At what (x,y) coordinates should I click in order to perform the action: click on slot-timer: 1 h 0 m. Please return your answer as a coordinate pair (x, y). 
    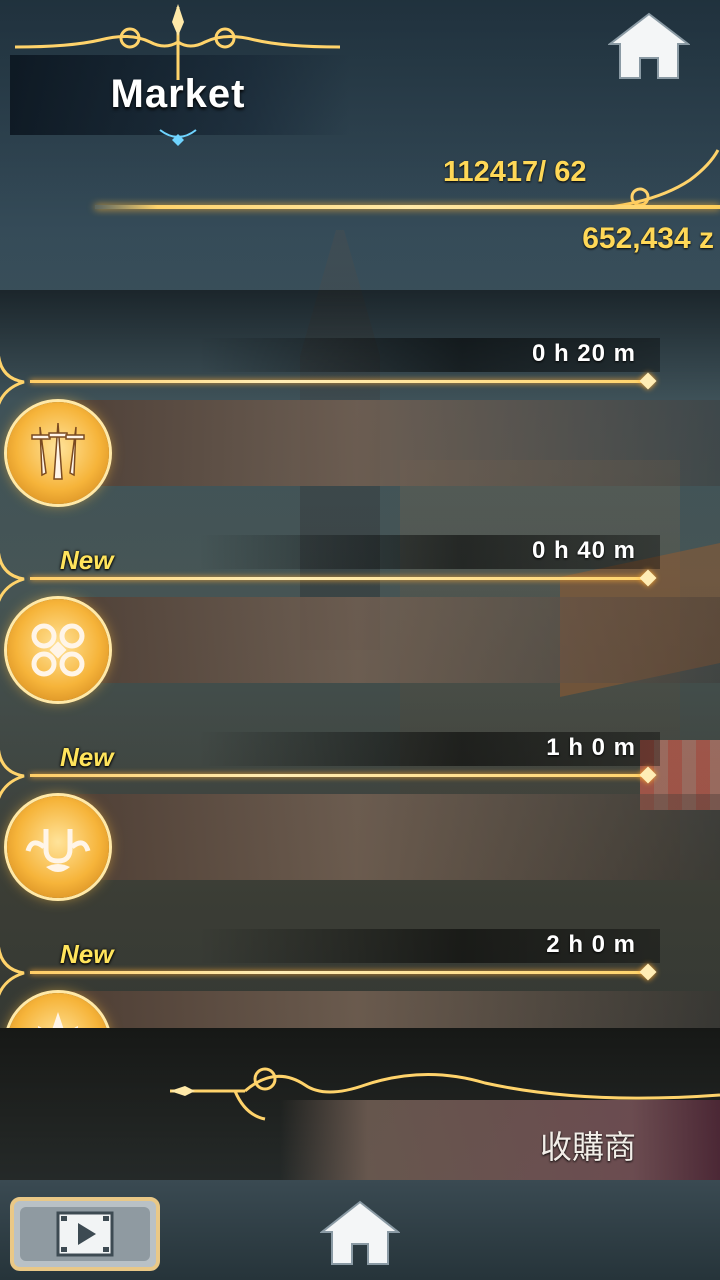
    Looking at the image, I should click on (591, 747).